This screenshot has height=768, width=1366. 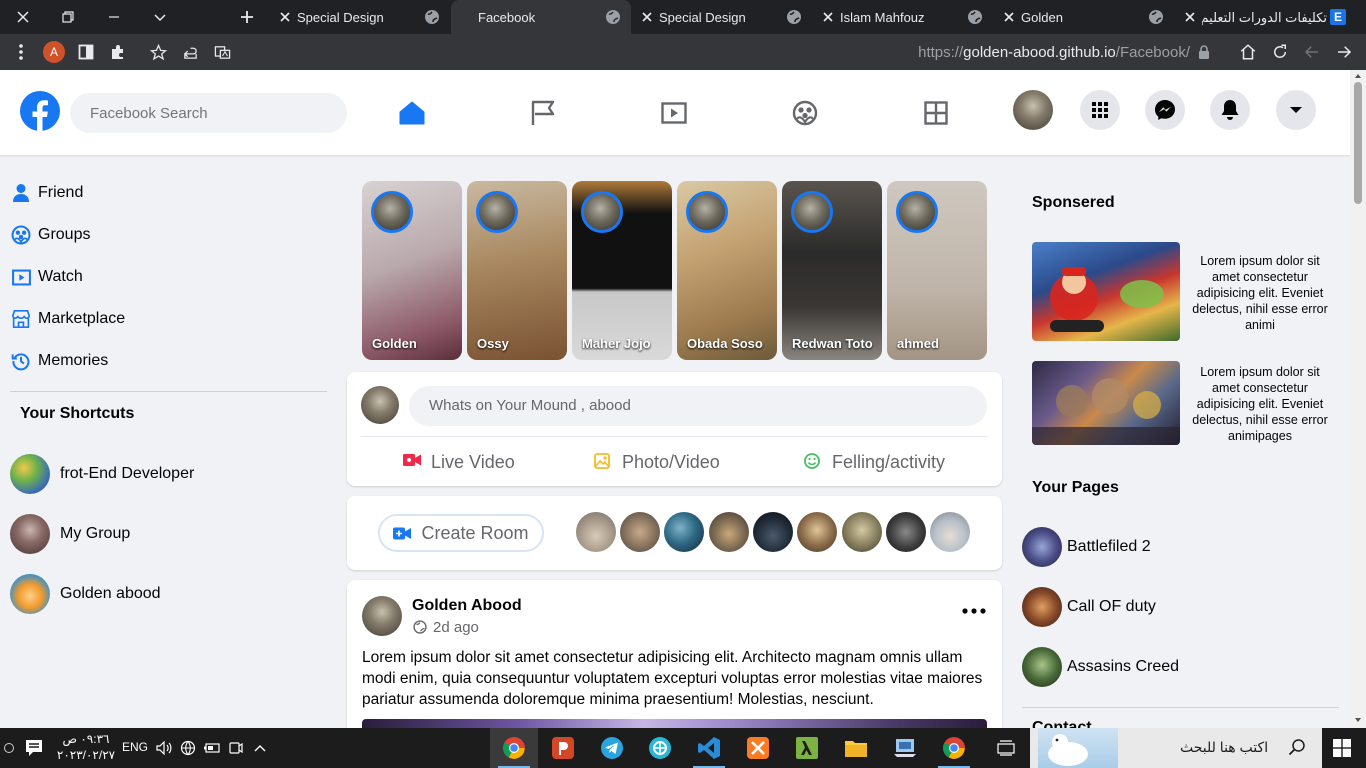 What do you see at coordinates (1006, 748) in the screenshot?
I see `task-view-button` at bounding box center [1006, 748].